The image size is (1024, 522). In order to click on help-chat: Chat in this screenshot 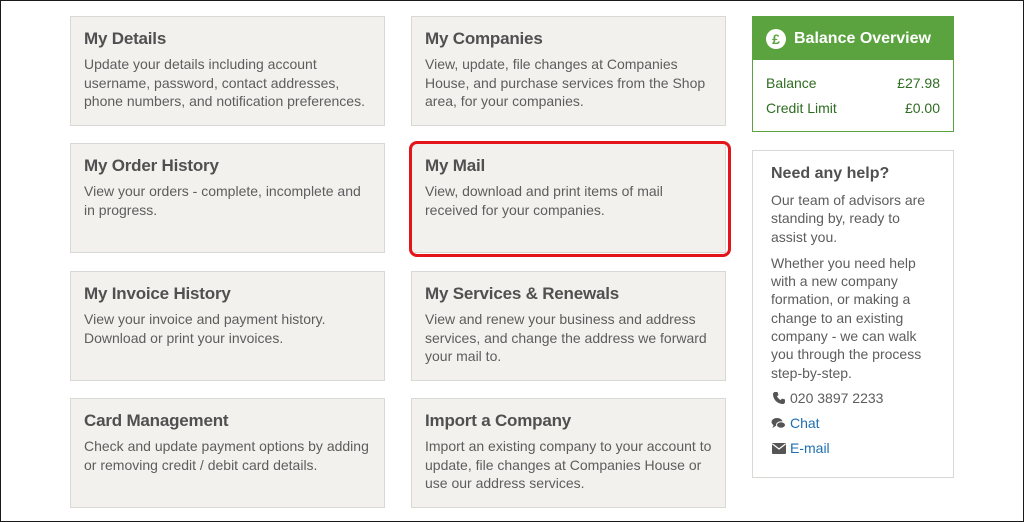, I will do `click(853, 423)`.